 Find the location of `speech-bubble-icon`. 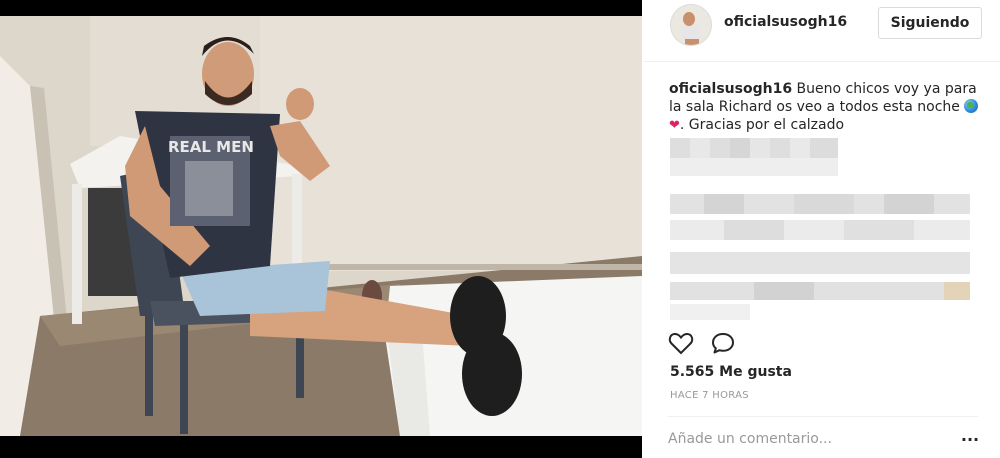

speech-bubble-icon is located at coordinates (723, 343).